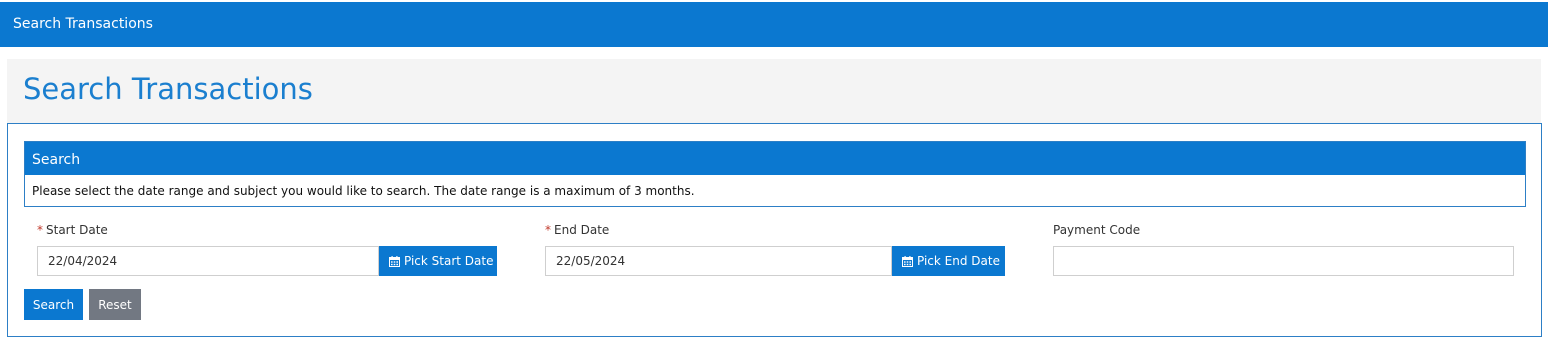  I want to click on start-date-row: Pick Start Date, so click(267, 261).